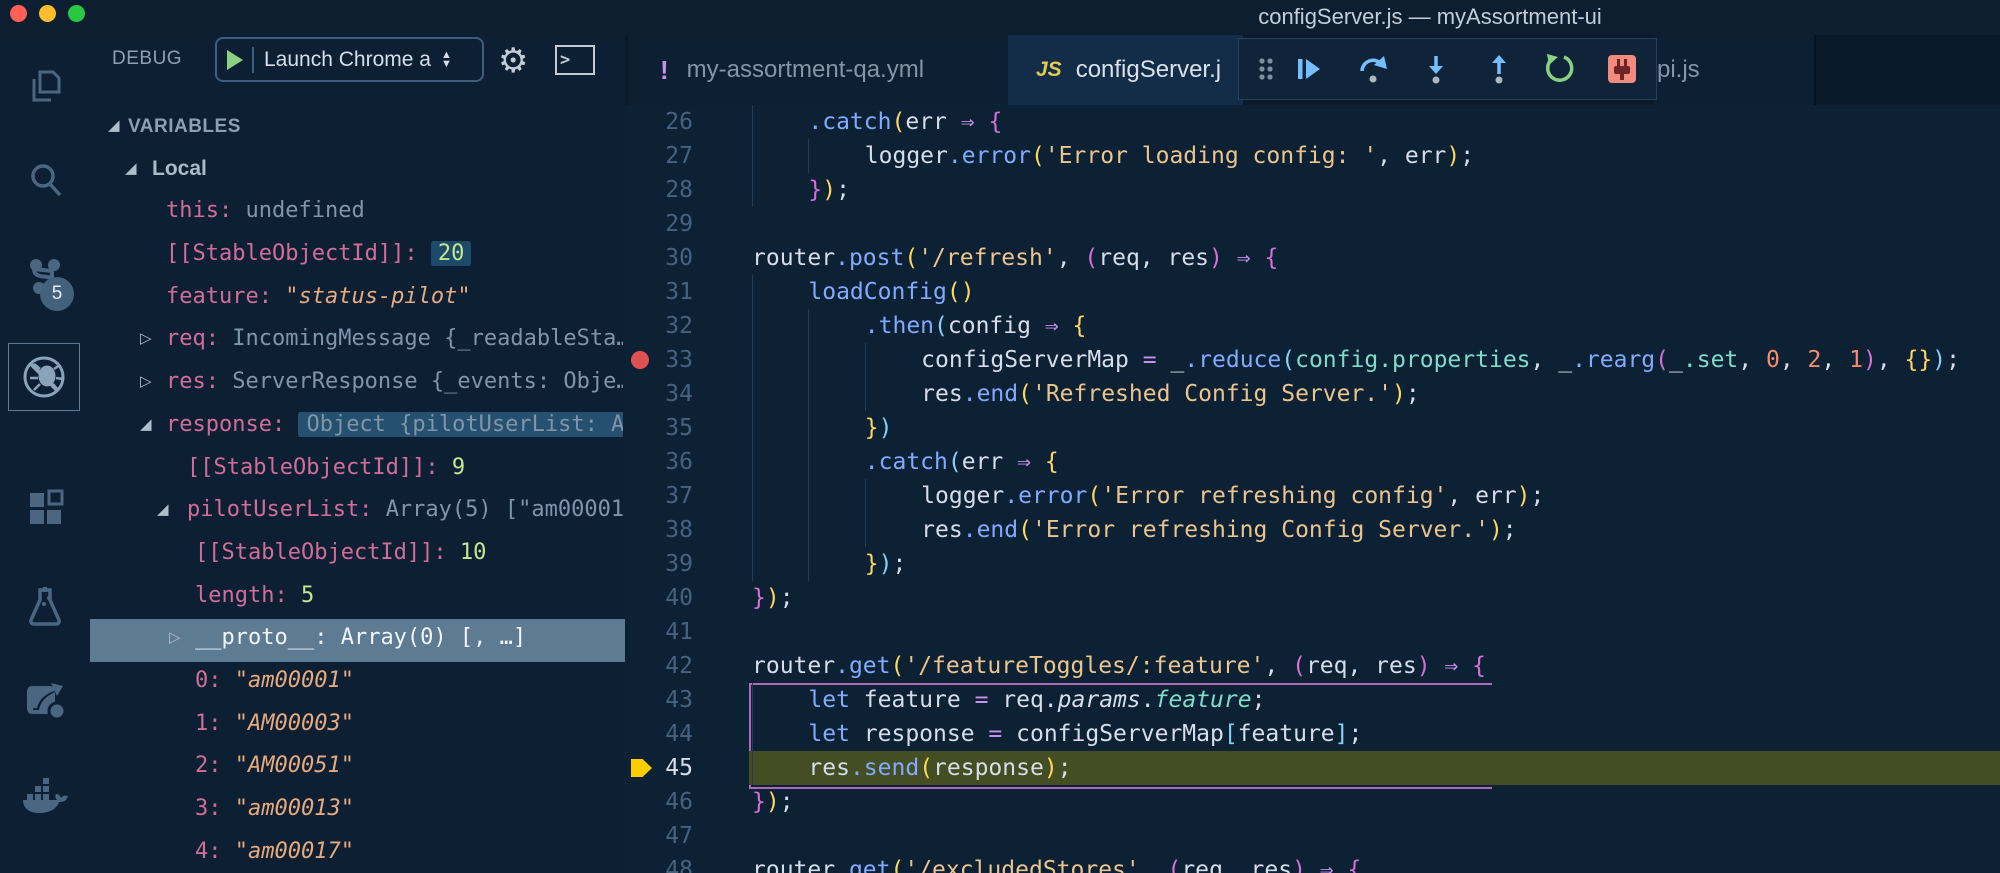 The image size is (2000, 873). What do you see at coordinates (780, 428) in the screenshot?
I see `indent-guide` at bounding box center [780, 428].